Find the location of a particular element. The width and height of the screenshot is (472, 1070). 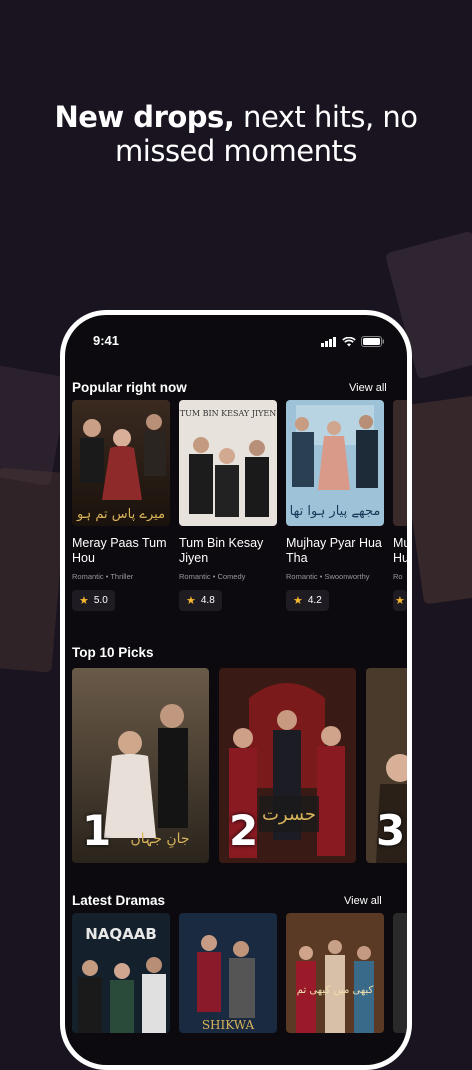

svg-text: TUM BIN KESAY JIYEN is located at coordinates (228, 413).